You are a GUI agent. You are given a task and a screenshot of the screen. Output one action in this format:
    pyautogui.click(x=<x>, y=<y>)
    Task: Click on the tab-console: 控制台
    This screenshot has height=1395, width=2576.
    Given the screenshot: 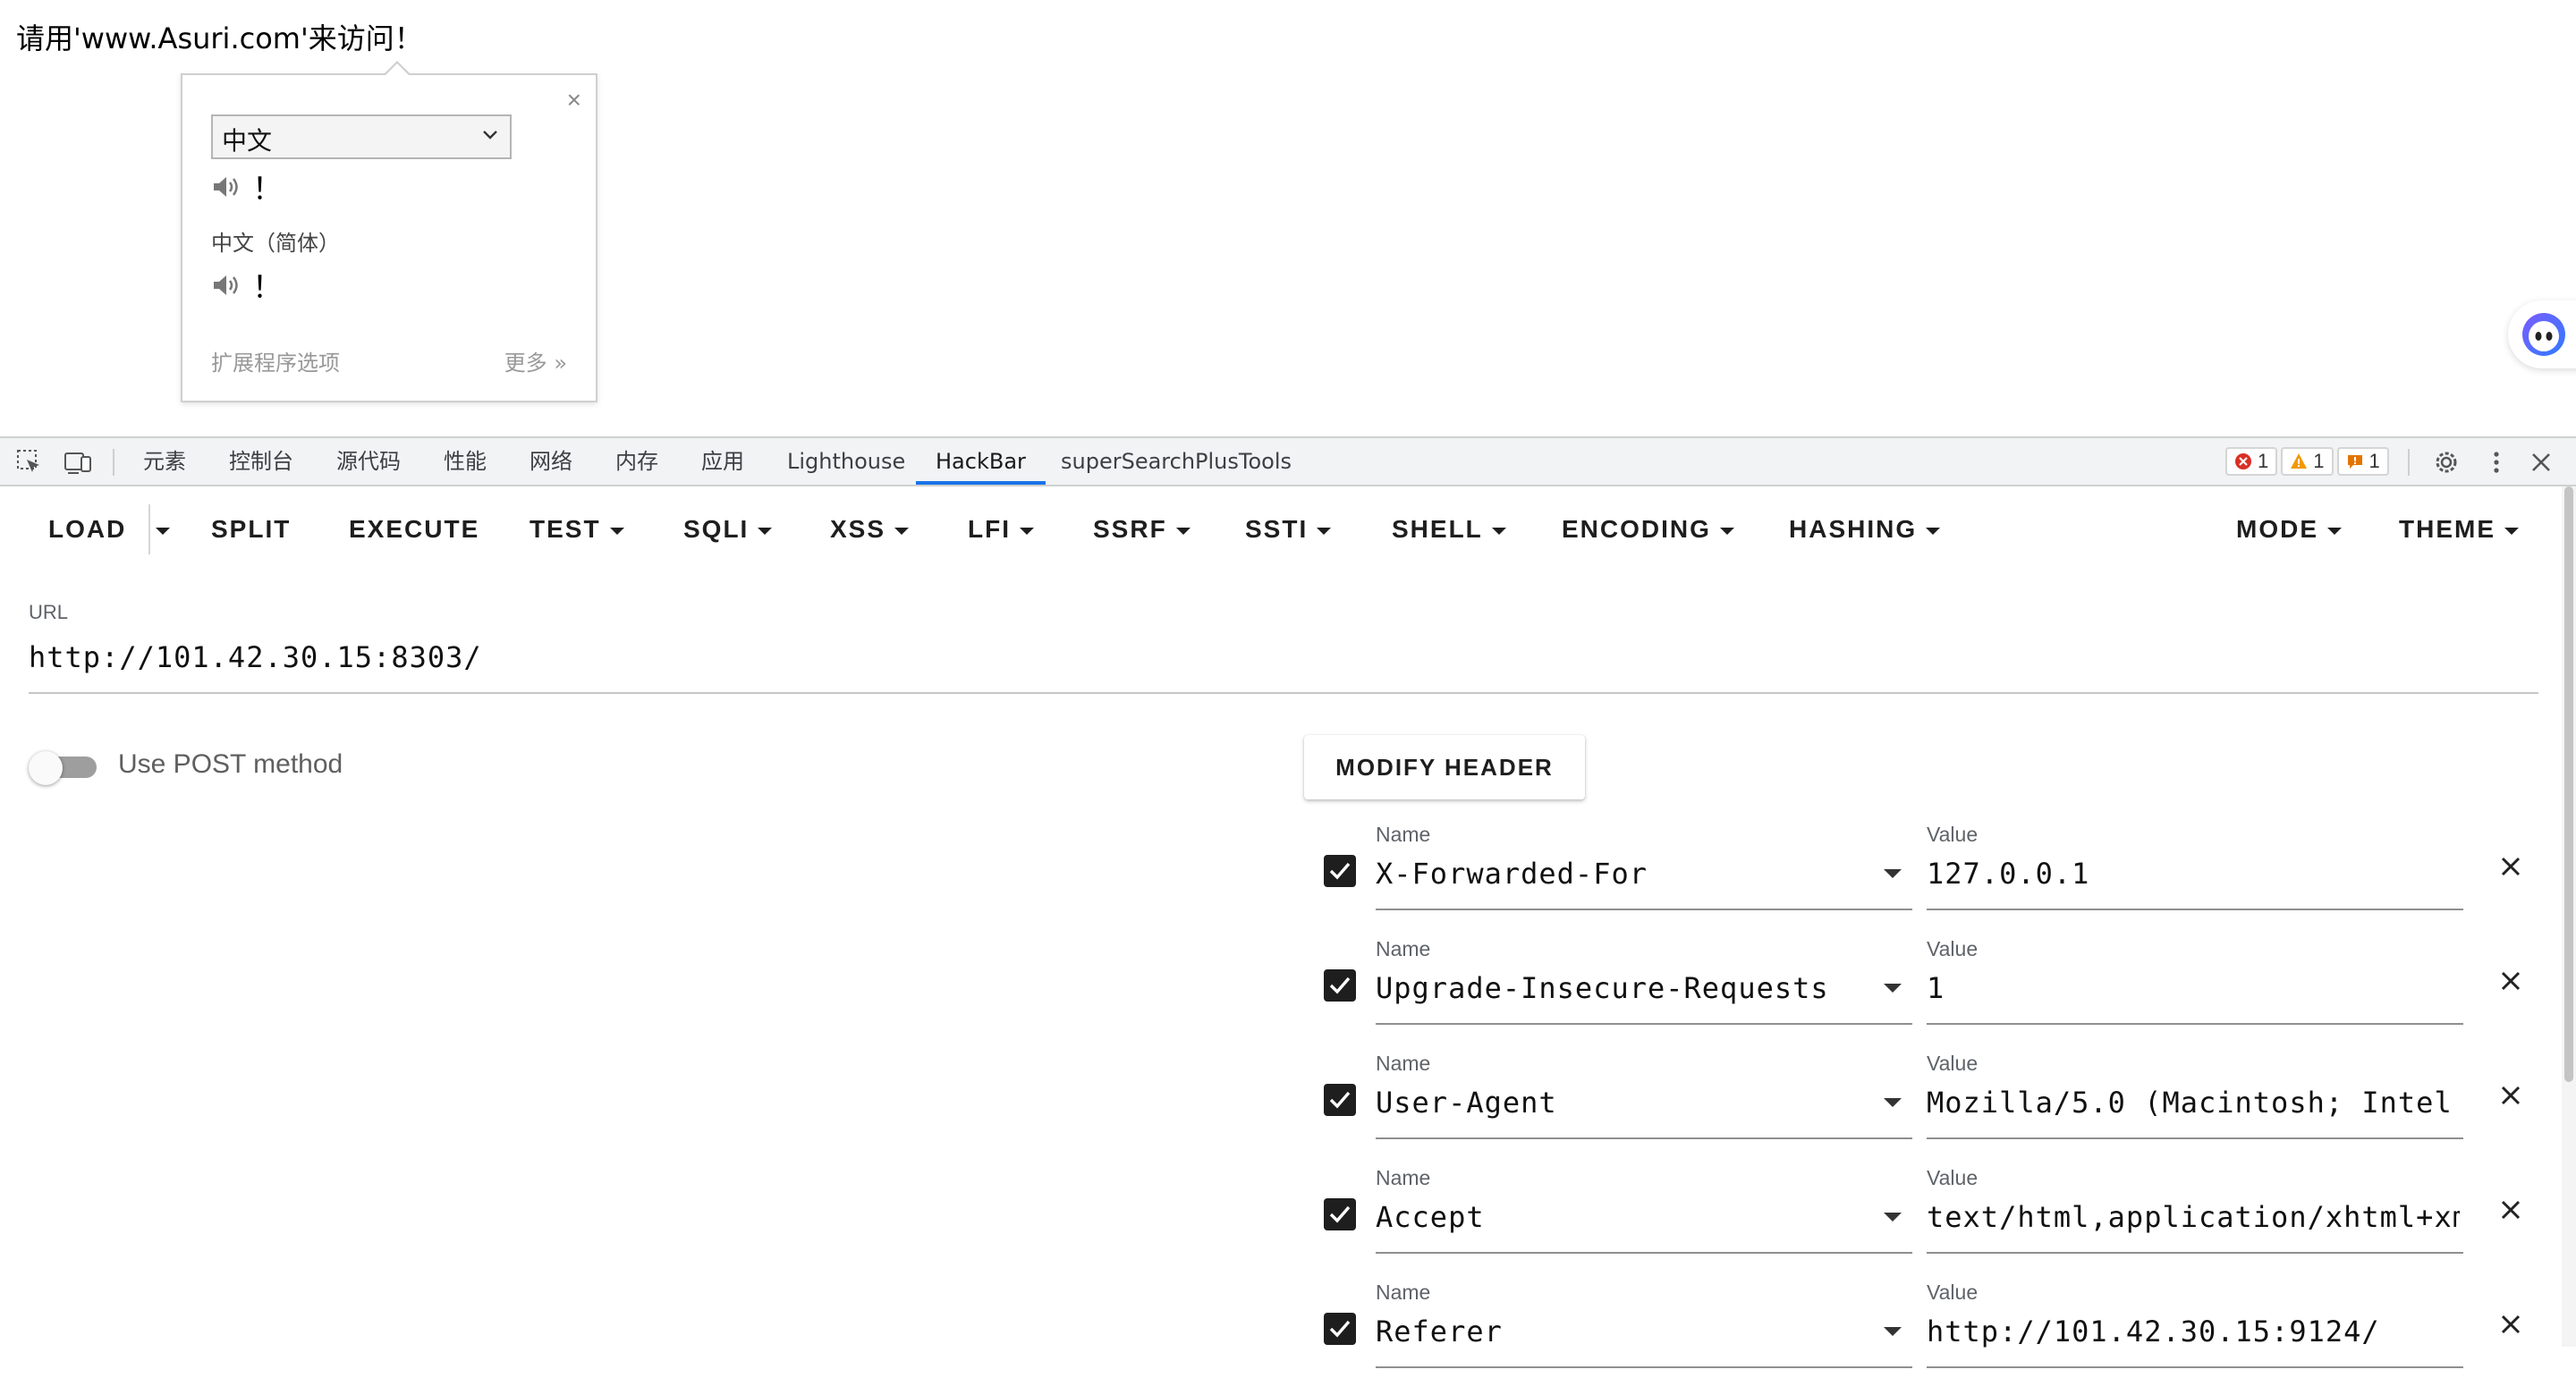 What is the action you would take?
    pyautogui.click(x=261, y=461)
    